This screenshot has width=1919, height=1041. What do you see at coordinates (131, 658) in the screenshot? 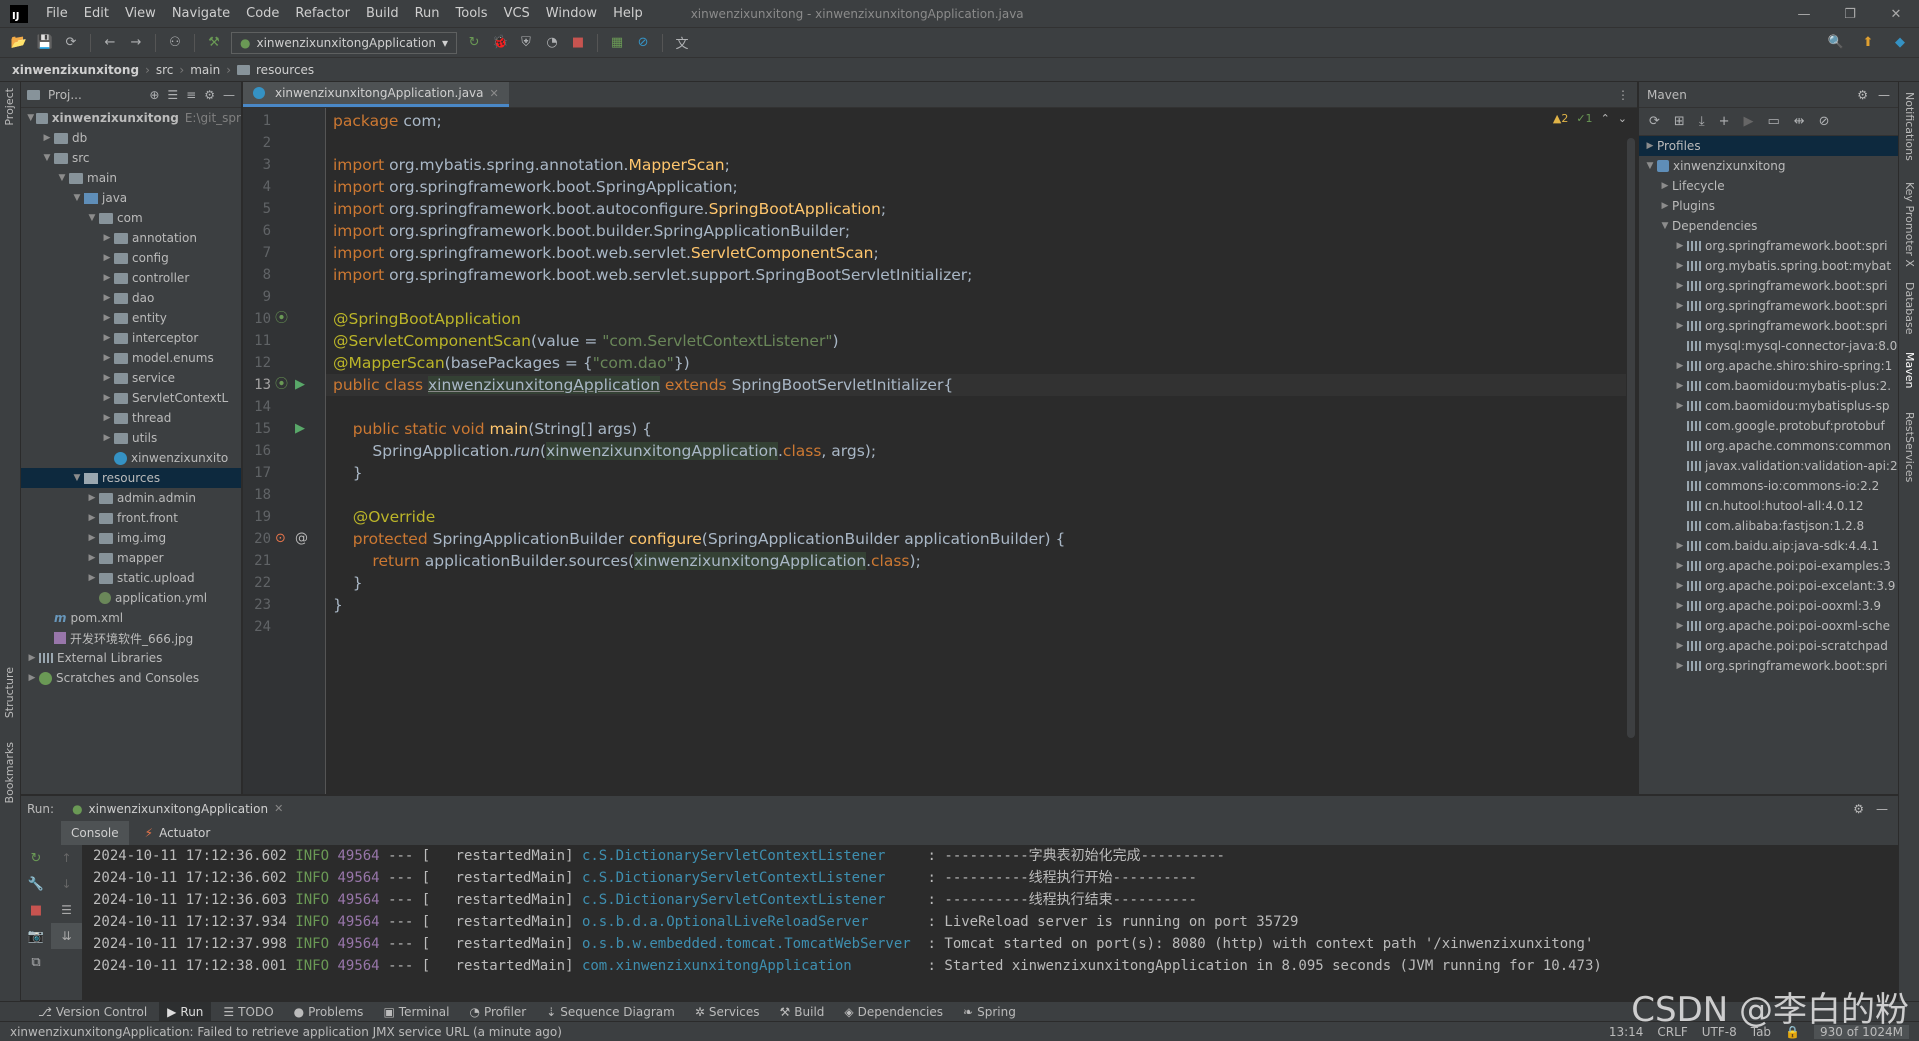
I see `tree-item: ▶ External Libraries` at bounding box center [131, 658].